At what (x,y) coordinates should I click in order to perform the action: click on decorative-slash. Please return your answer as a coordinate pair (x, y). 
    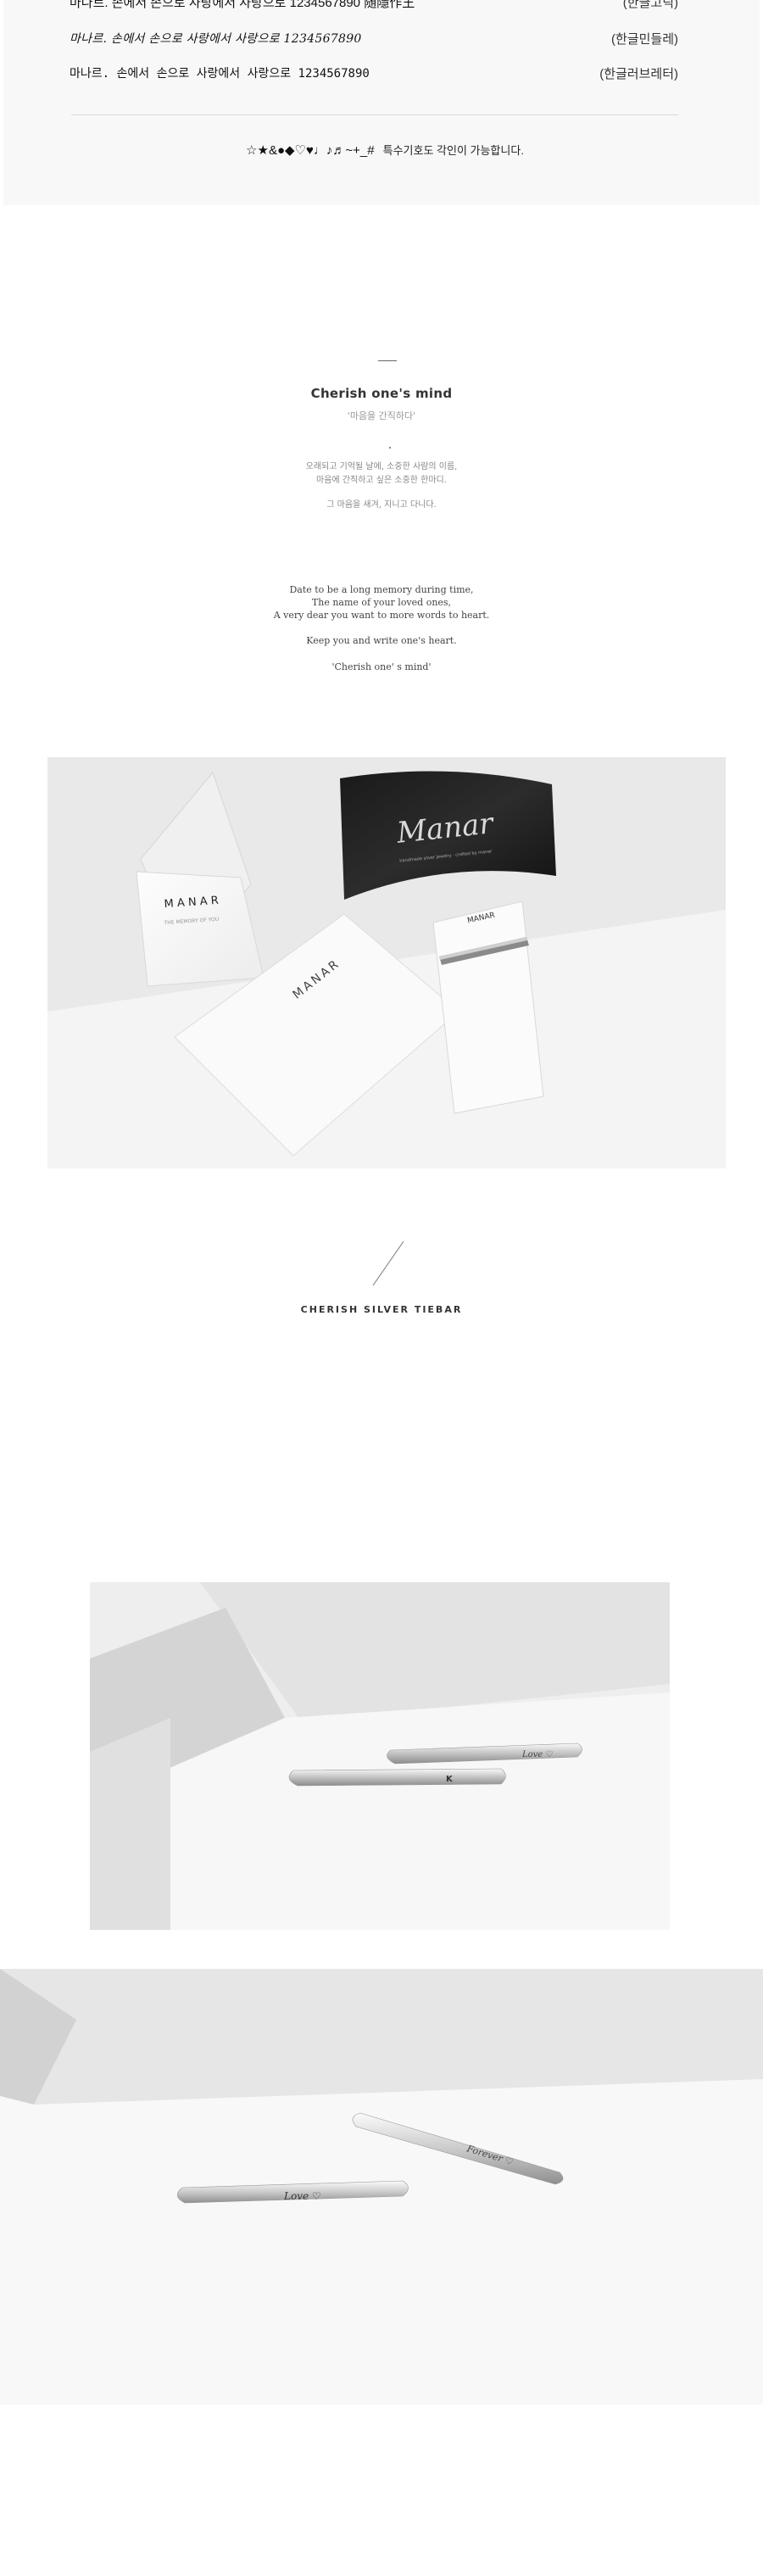
    Looking at the image, I should click on (388, 1263).